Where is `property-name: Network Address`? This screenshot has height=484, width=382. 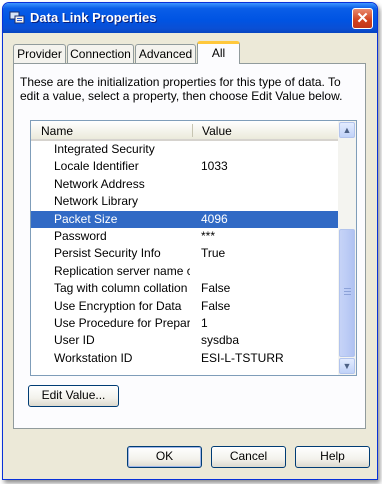 property-name: Network Address is located at coordinates (99, 183).